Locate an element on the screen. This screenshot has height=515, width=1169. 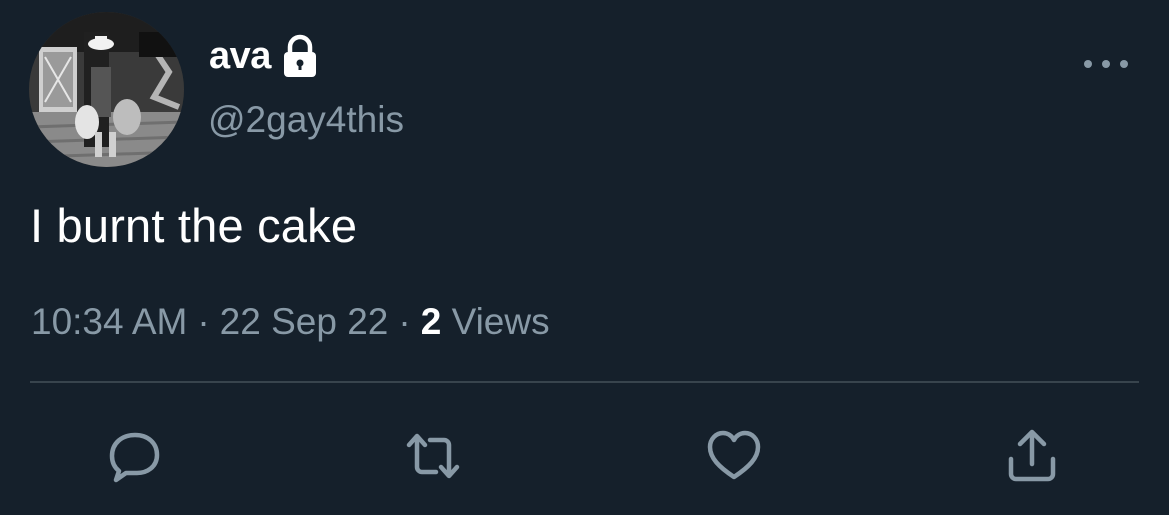
reply-button is located at coordinates (134, 456).